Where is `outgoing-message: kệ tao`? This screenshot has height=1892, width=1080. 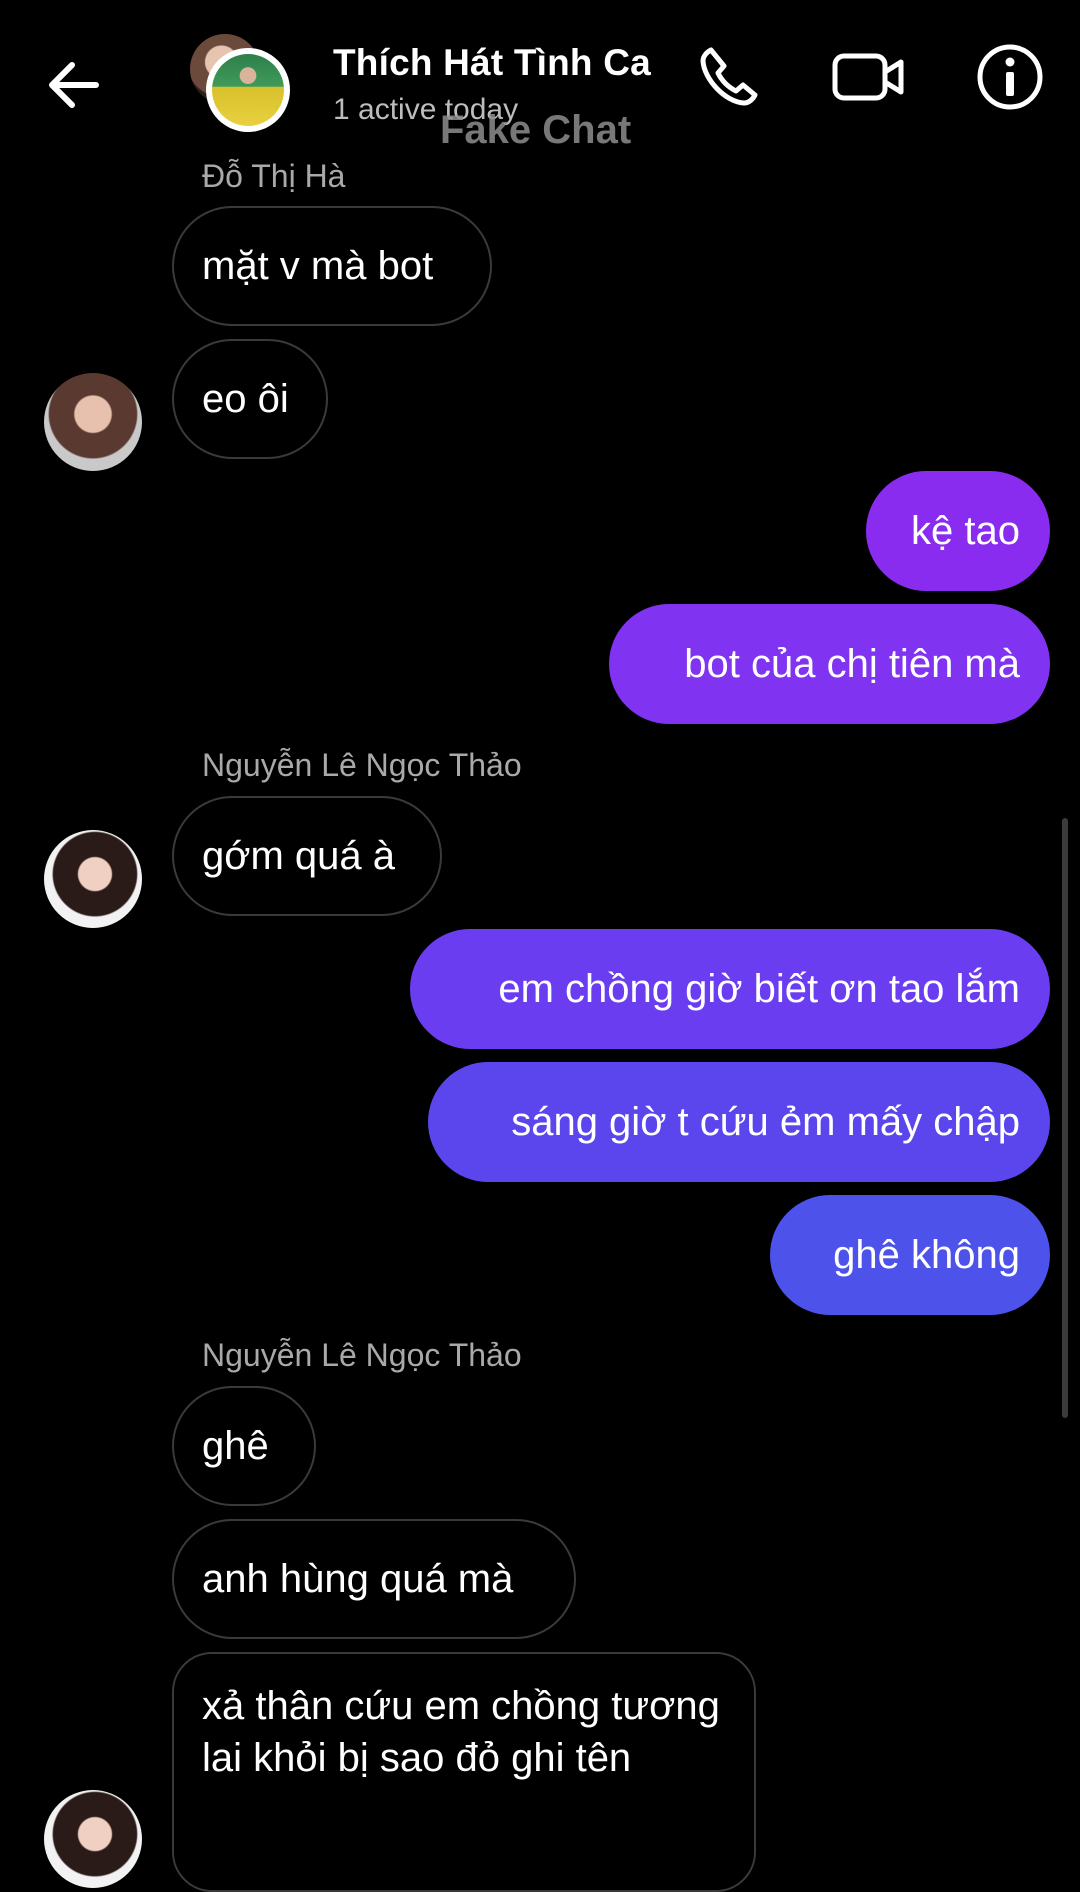
outgoing-message: kệ tao is located at coordinates (958, 531).